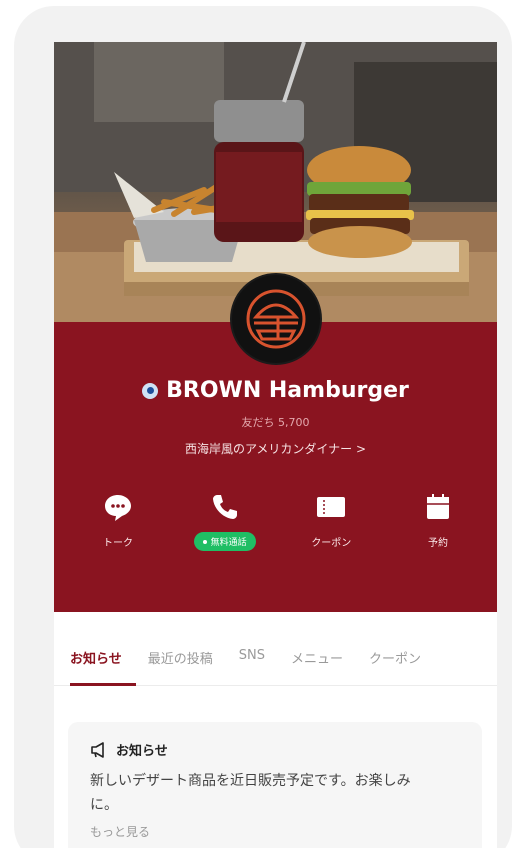 This screenshot has width=523, height=848. I want to click on coupon-button: クーポン, so click(331, 520).